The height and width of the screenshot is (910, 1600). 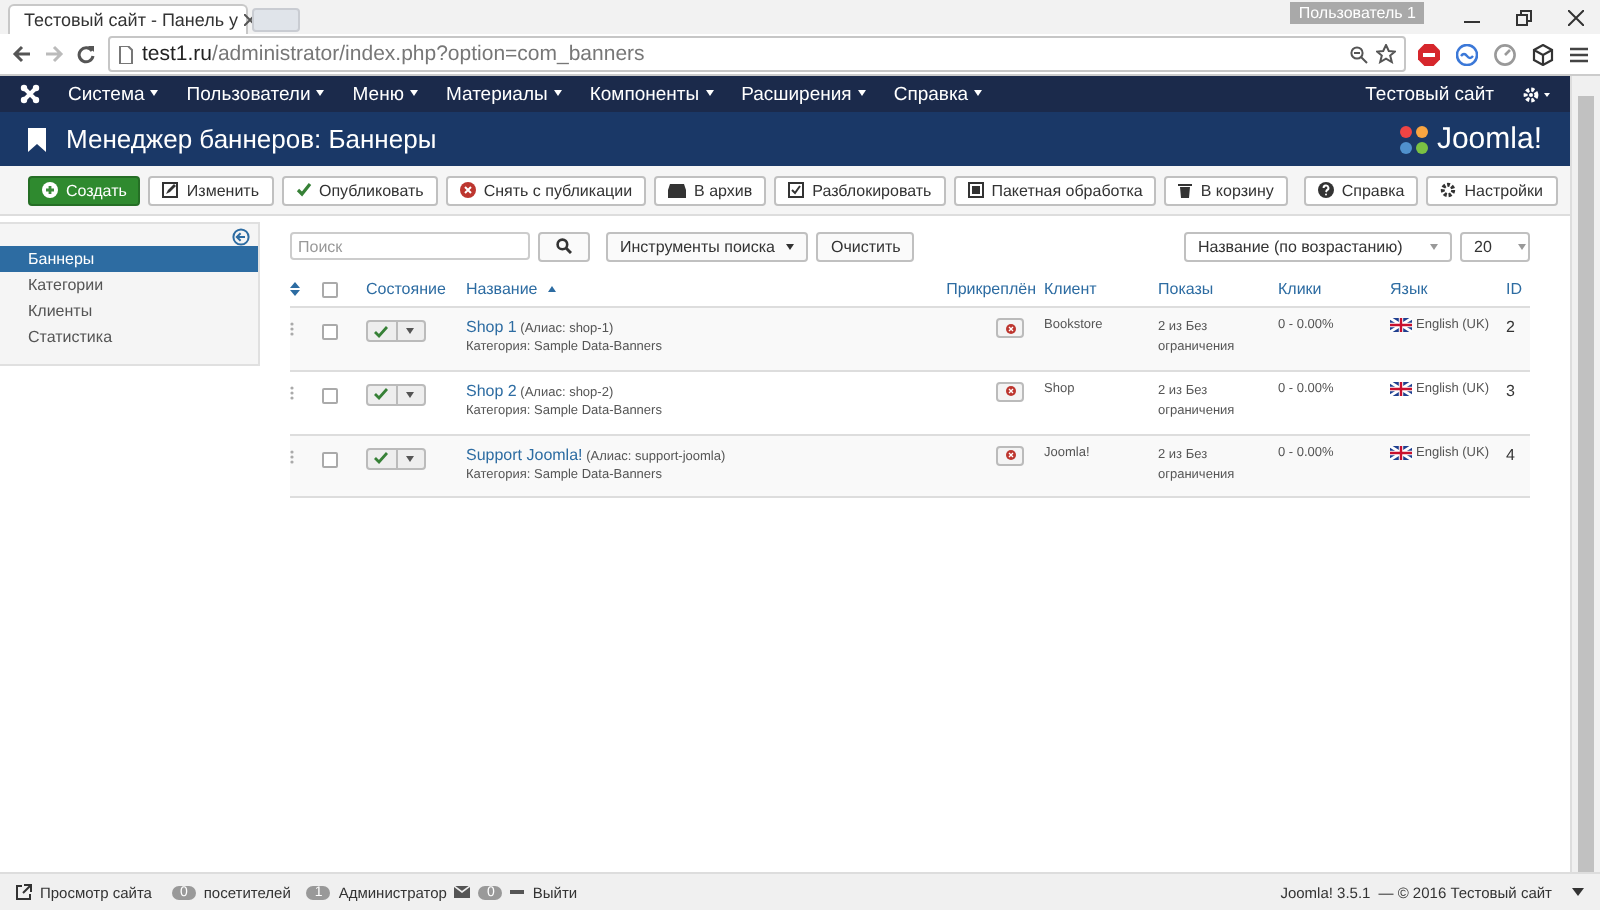 I want to click on edit-icon, so click(x=170, y=190).